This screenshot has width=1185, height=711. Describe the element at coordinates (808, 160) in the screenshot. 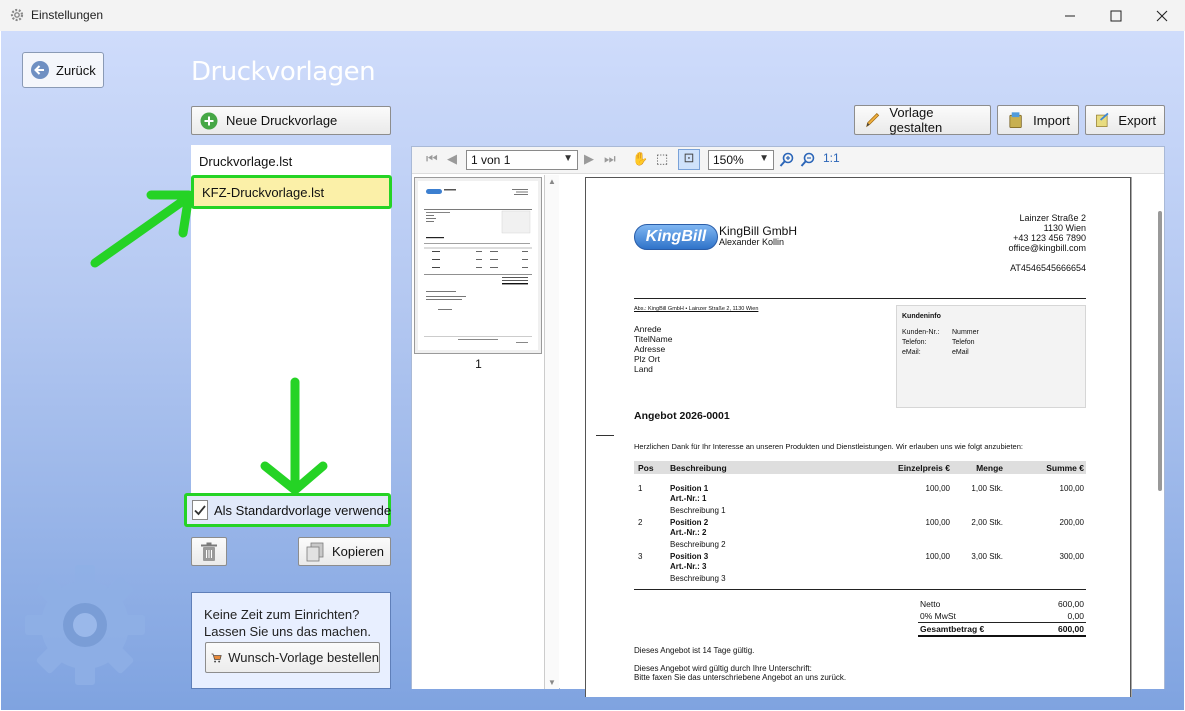

I see `zoom-out-icon` at that location.